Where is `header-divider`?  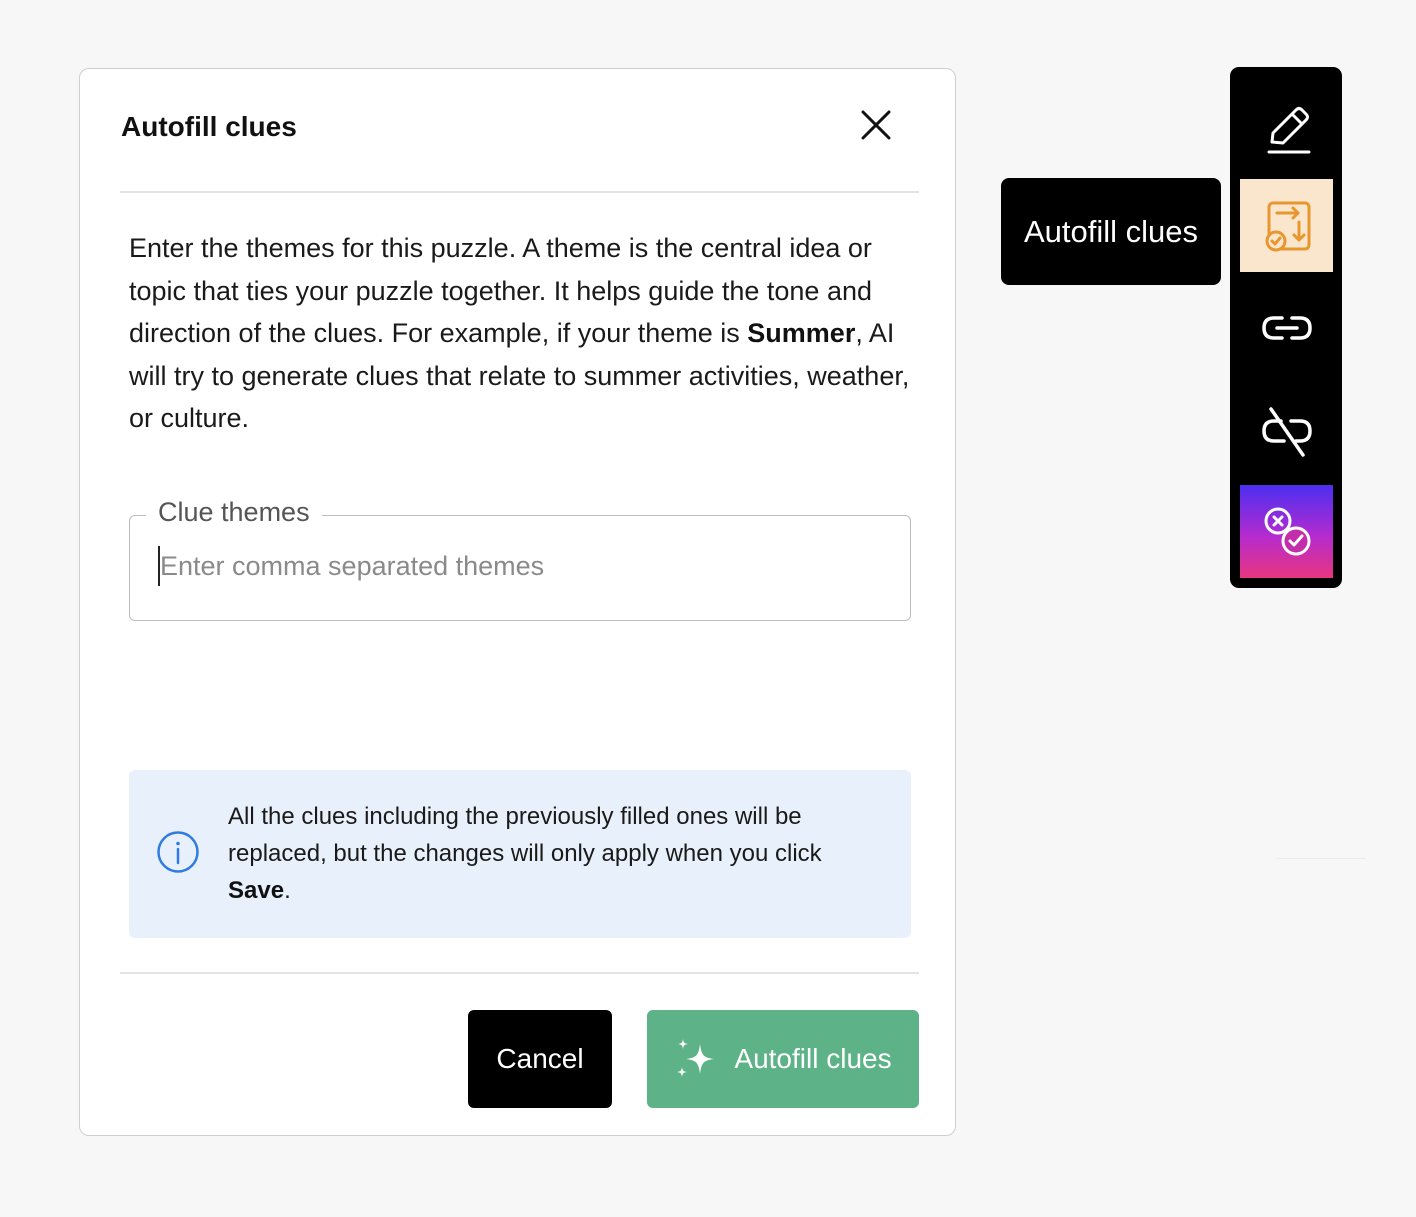
header-divider is located at coordinates (519, 192).